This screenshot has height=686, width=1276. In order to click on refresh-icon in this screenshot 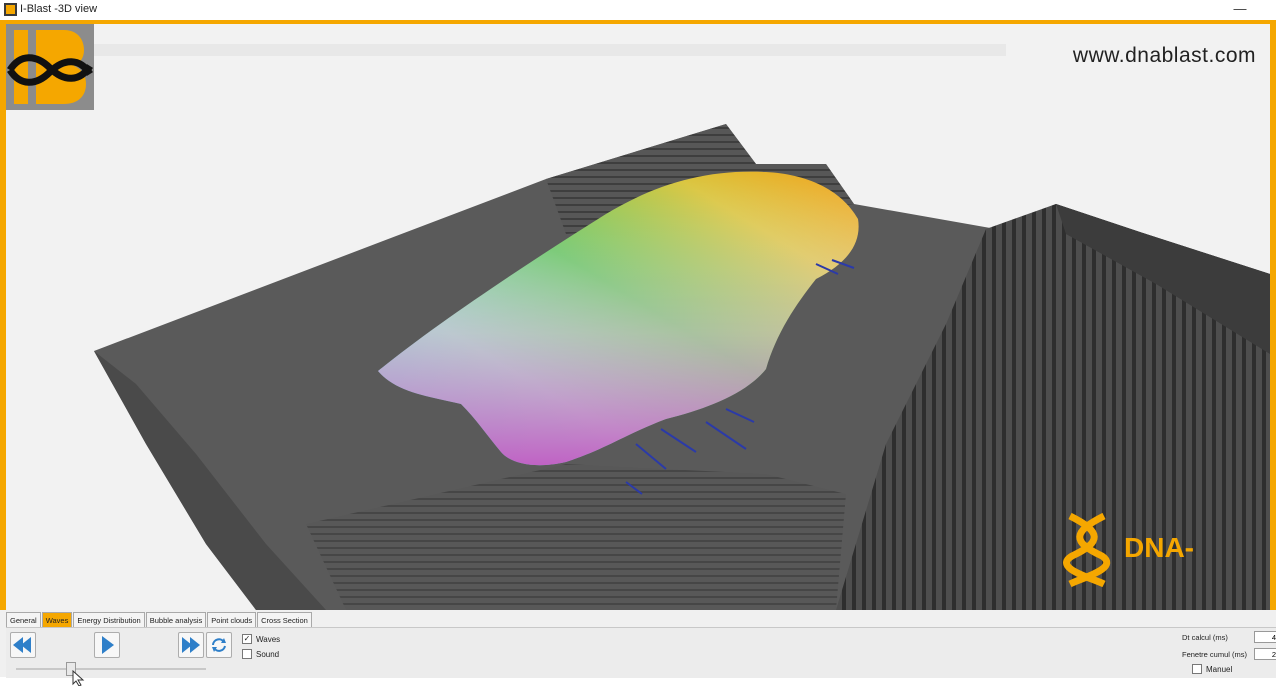, I will do `click(219, 645)`.